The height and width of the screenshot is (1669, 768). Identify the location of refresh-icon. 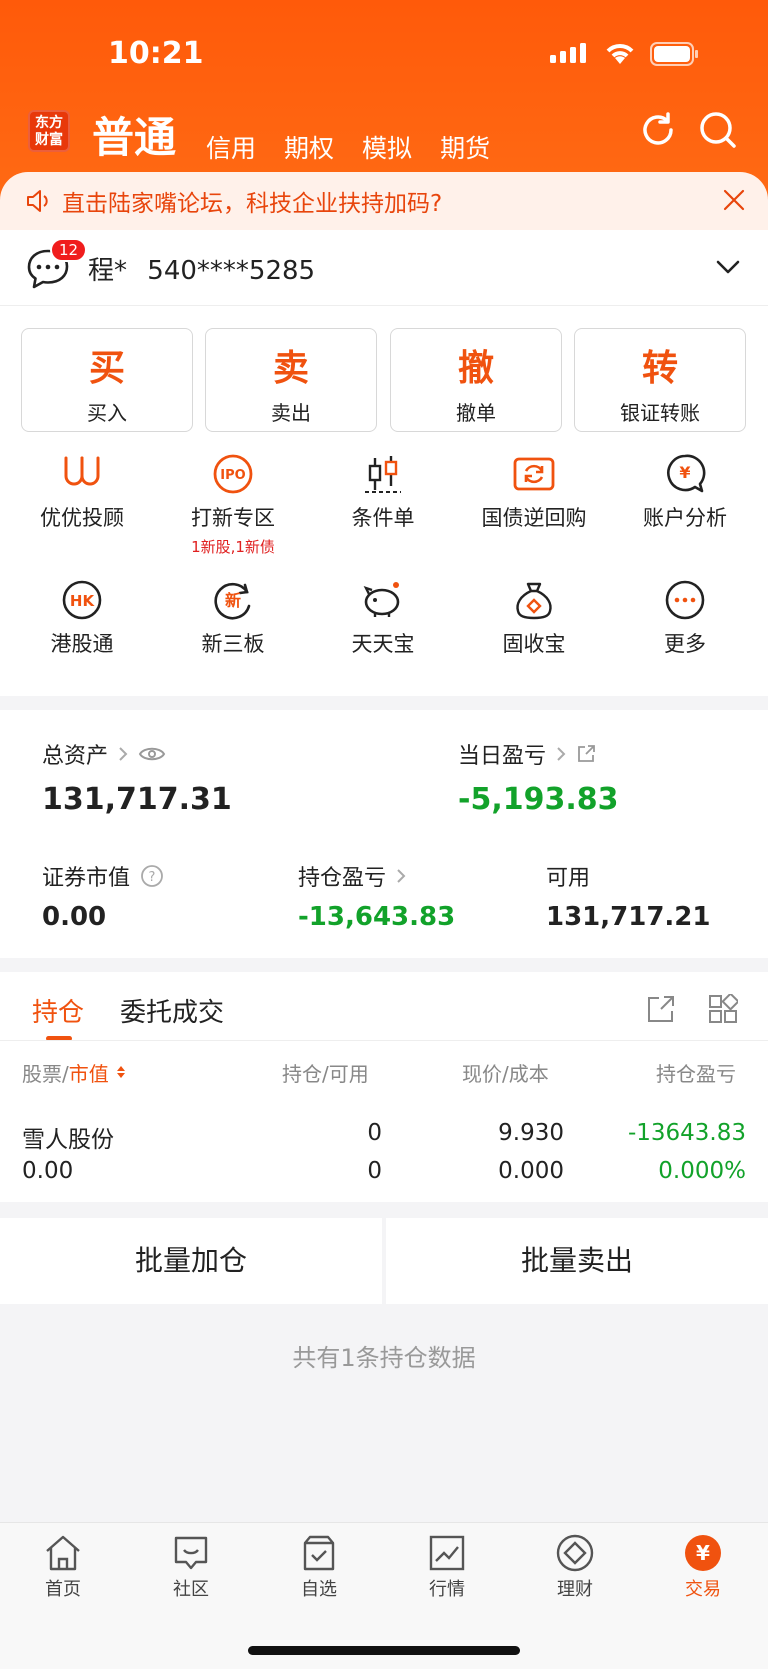
(658, 130).